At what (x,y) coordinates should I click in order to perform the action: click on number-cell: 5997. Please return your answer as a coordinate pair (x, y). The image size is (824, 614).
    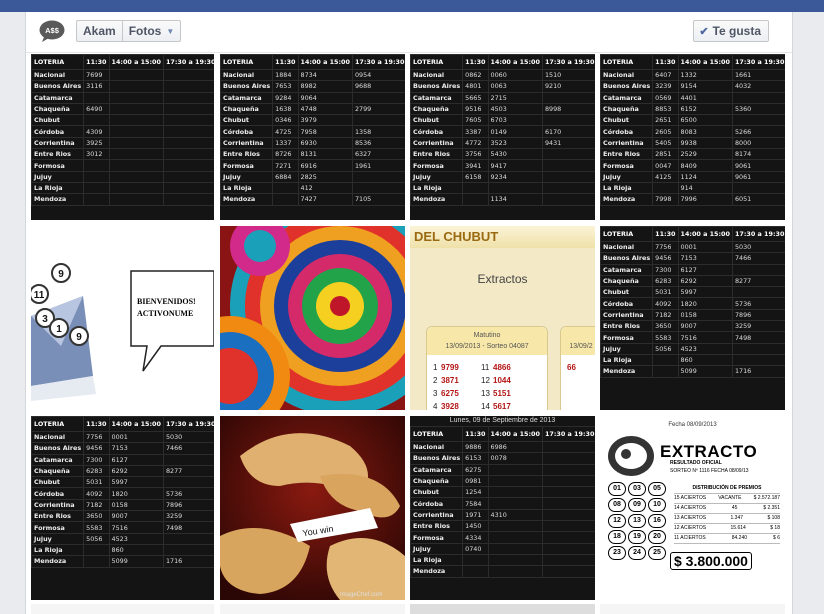
    Looking at the image, I should click on (136, 482).